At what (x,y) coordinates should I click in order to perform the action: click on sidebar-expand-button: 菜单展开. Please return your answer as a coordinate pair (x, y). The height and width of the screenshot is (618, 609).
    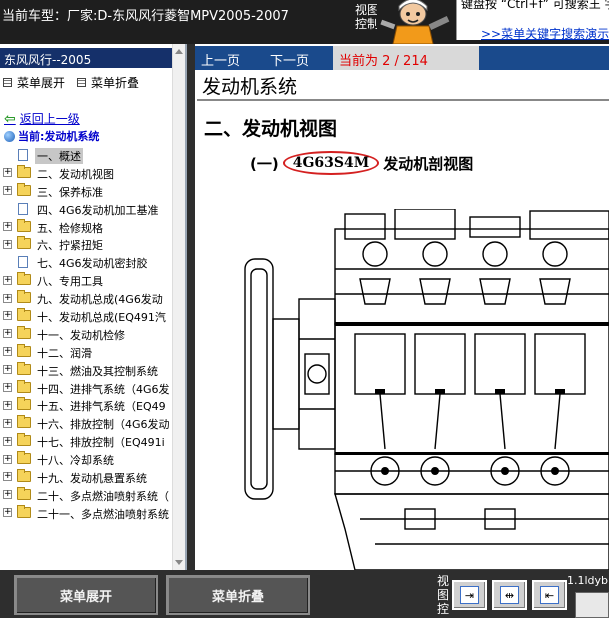
    Looking at the image, I should click on (34, 82).